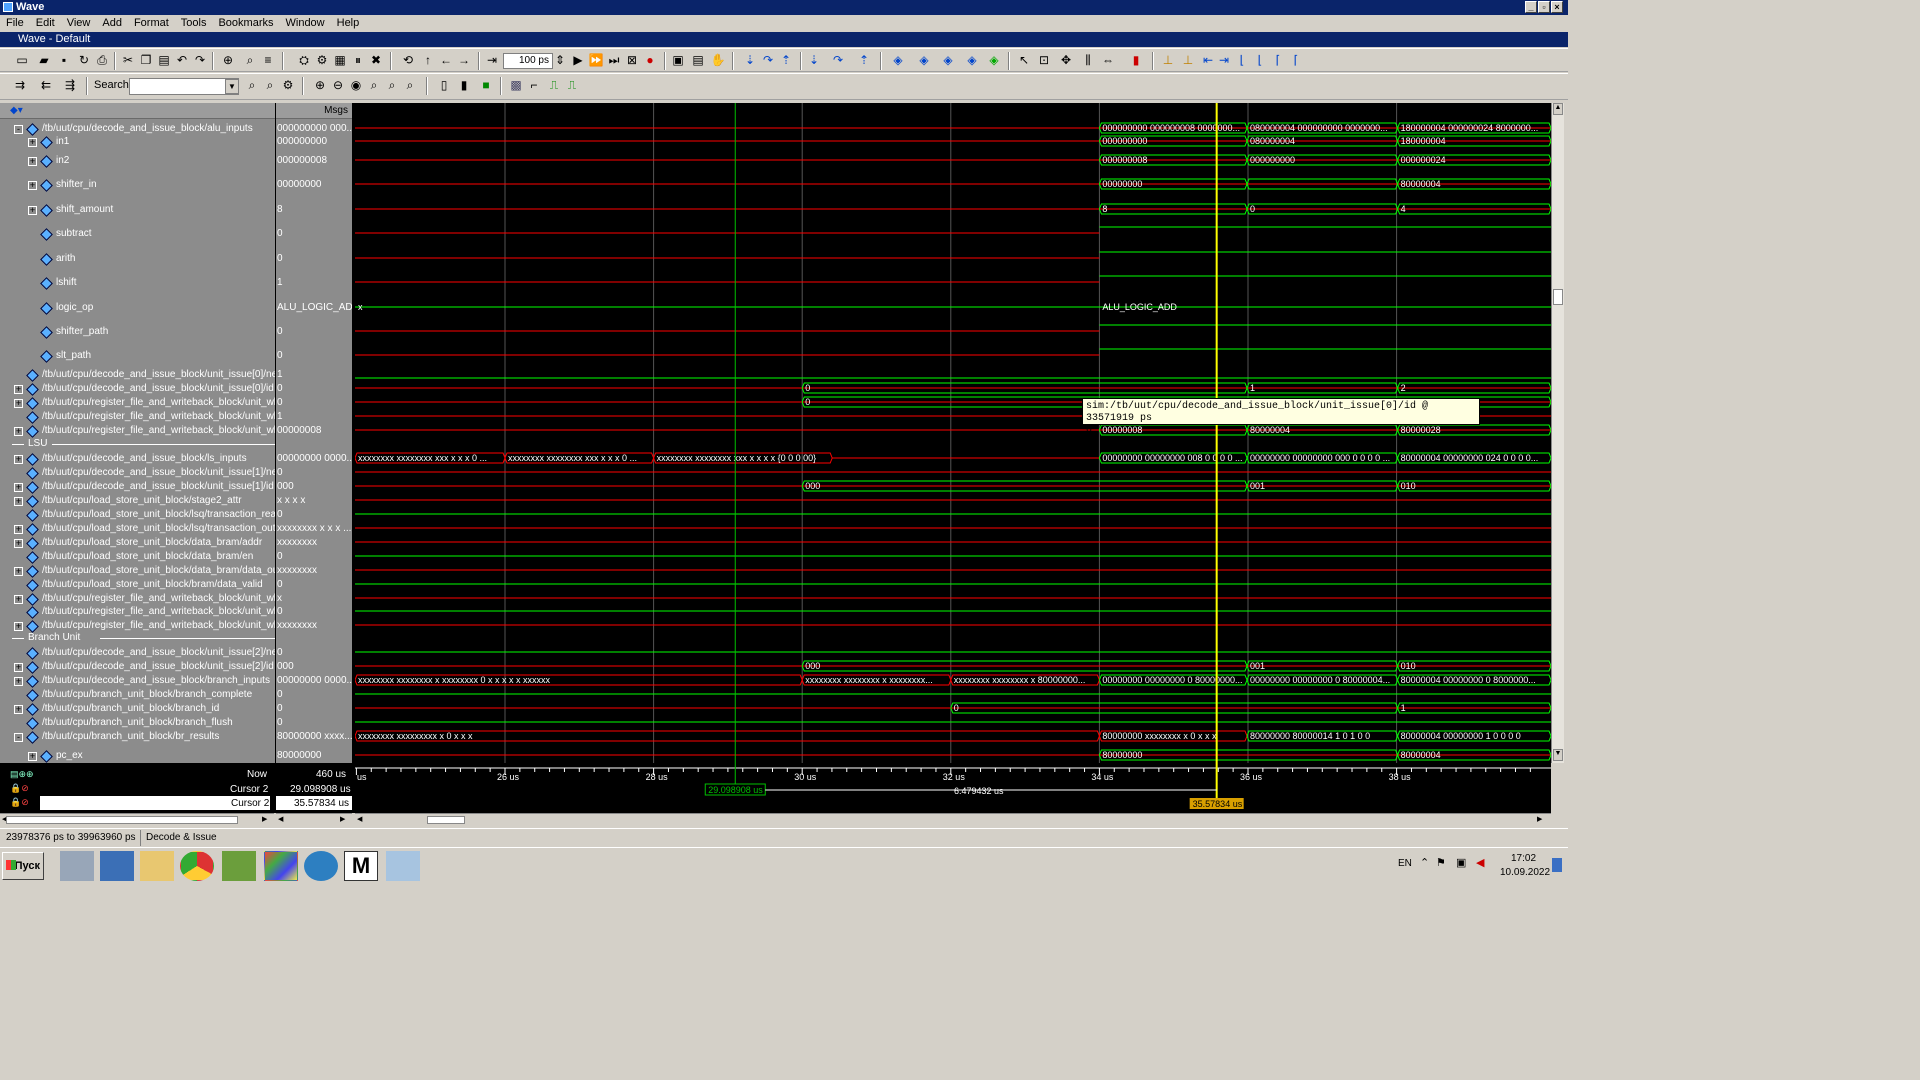 This screenshot has width=1920, height=1080. What do you see at coordinates (342, 819) in the screenshot?
I see `values-scroll-right-icon: ▶` at bounding box center [342, 819].